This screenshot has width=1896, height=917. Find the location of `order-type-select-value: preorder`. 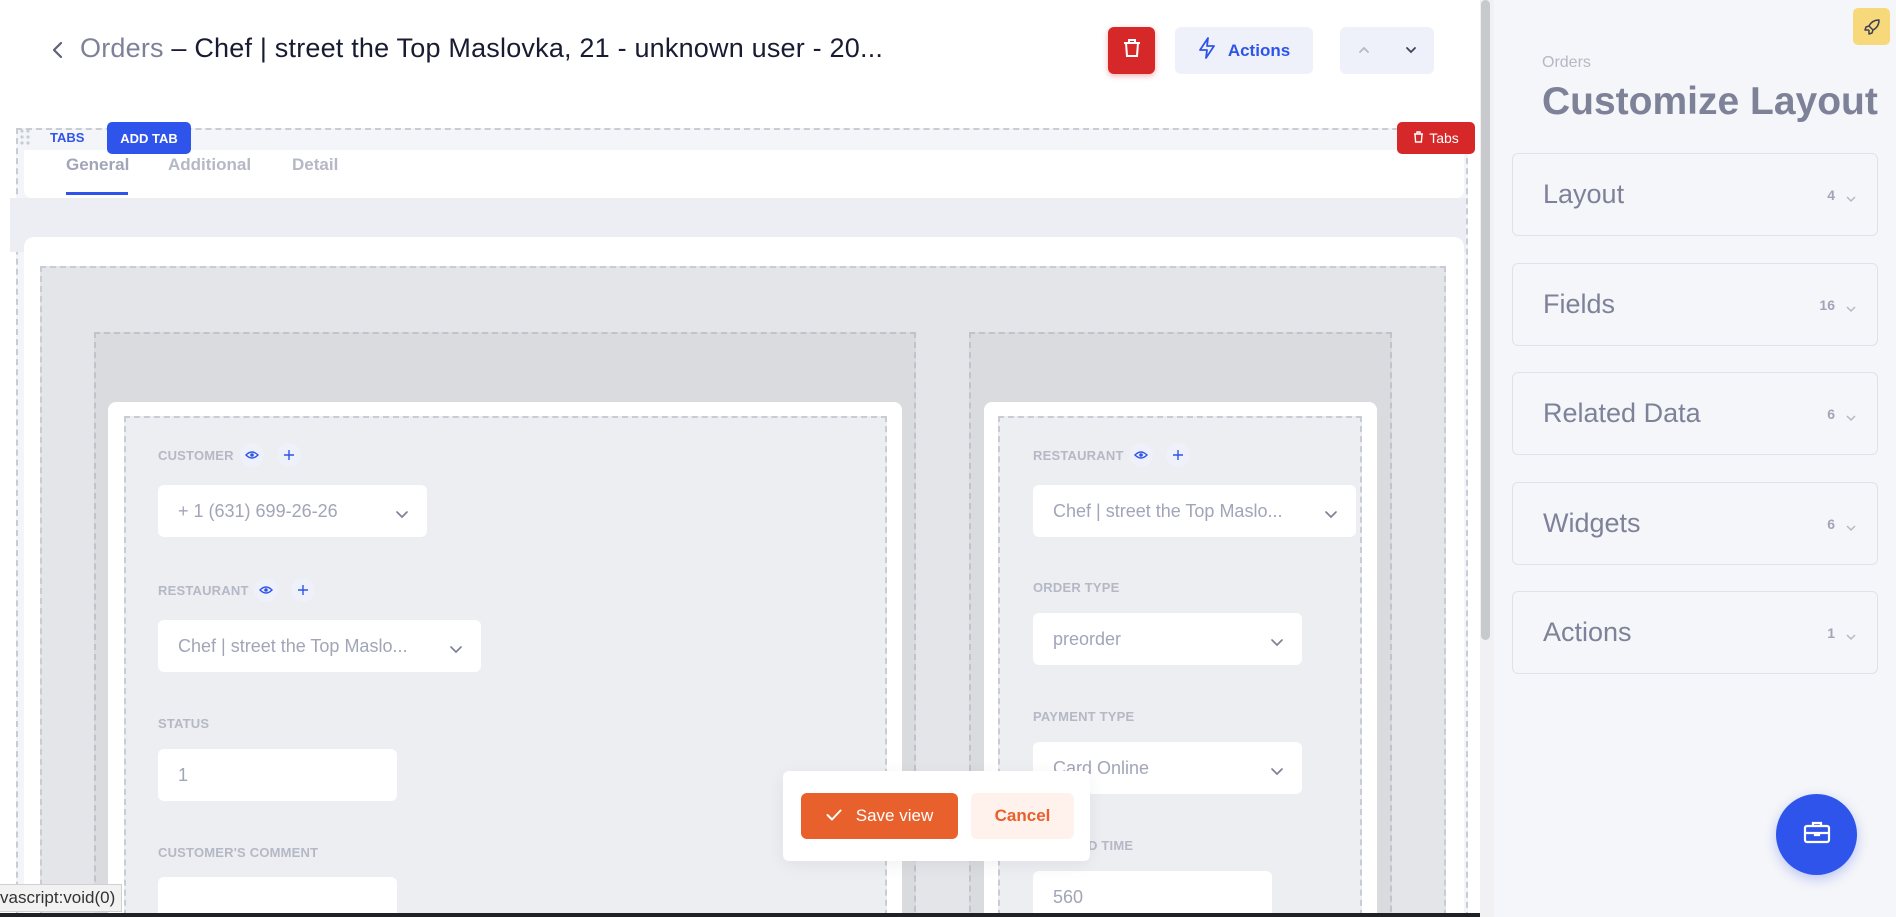

order-type-select-value: preorder is located at coordinates (1087, 638).